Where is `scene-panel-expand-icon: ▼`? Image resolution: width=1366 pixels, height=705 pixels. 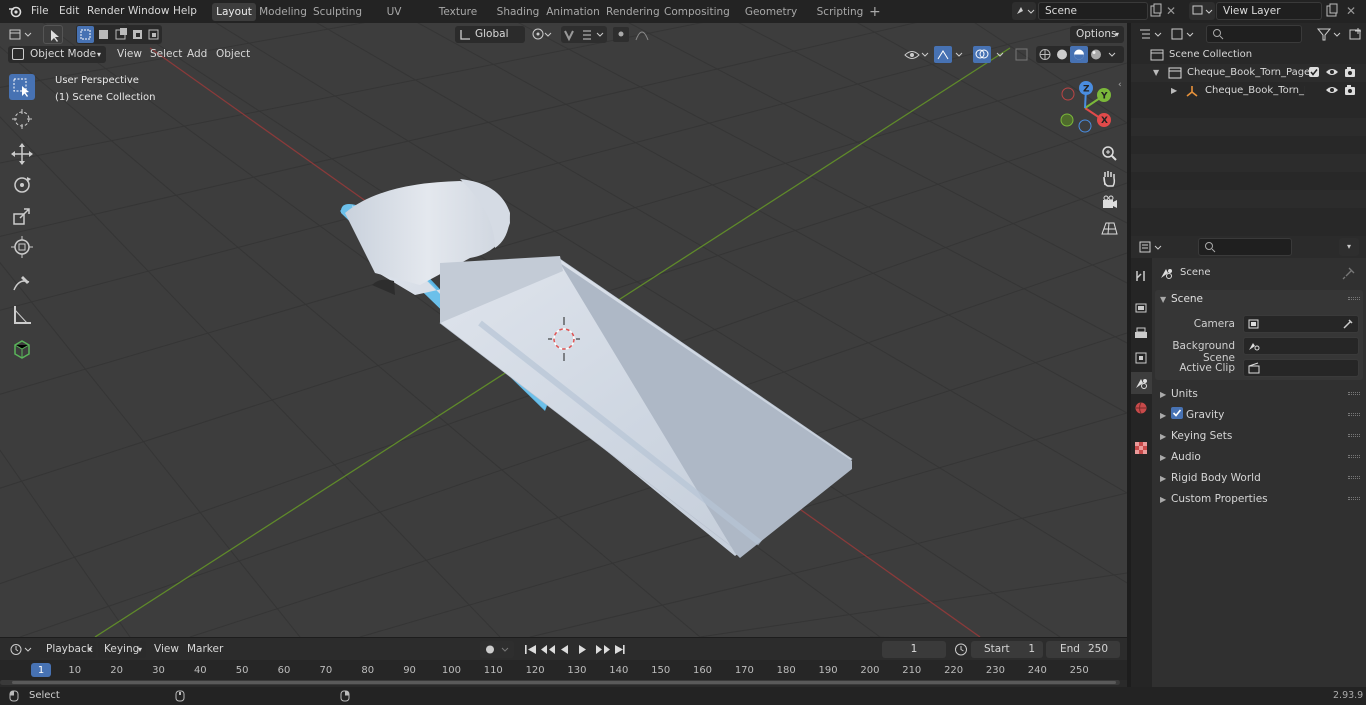 scene-panel-expand-icon: ▼ is located at coordinates (1163, 299).